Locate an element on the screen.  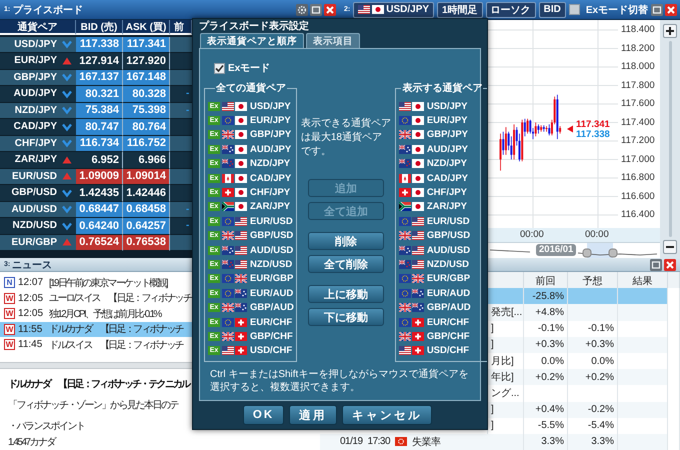
zoom-out-button is located at coordinates (670, 247).